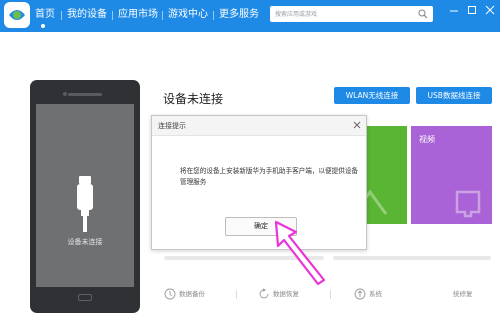 The height and width of the screenshot is (328, 500). I want to click on nav-active-indicator, so click(43, 26).